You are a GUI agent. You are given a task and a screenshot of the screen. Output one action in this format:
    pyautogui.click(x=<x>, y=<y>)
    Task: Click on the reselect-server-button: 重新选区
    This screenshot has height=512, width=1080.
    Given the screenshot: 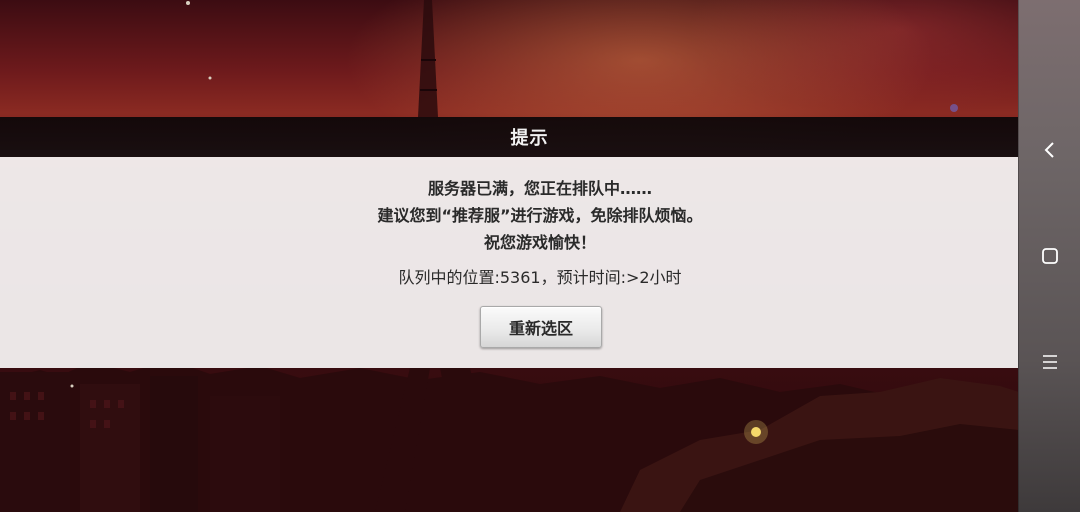 What is the action you would take?
    pyautogui.click(x=541, y=327)
    